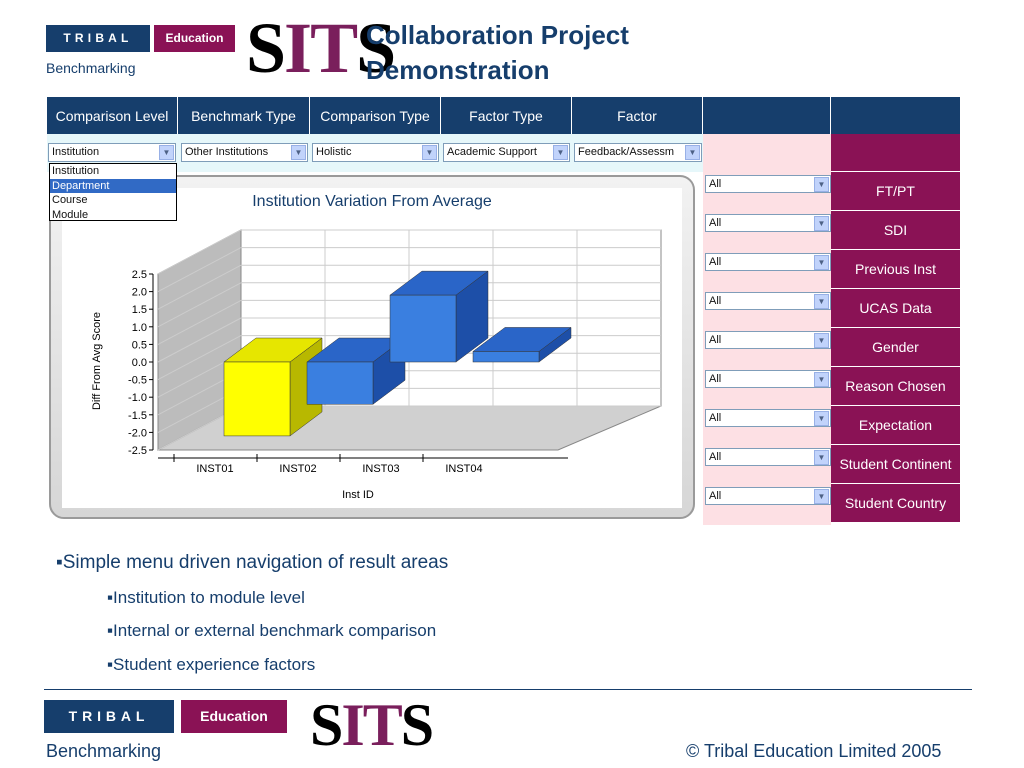 The width and height of the screenshot is (1024, 768). What do you see at coordinates (895, 308) in the screenshot?
I see `factor-button: UCAS Data` at bounding box center [895, 308].